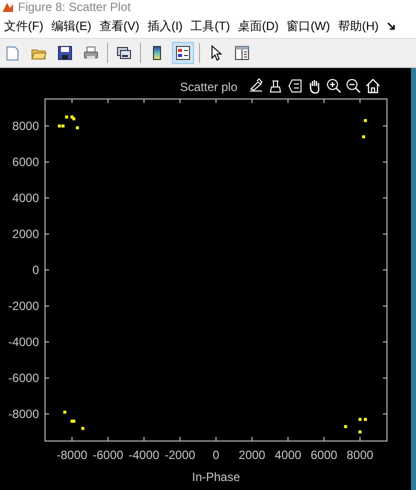 This screenshot has height=490, width=416. I want to click on legend-icon, so click(183, 53).